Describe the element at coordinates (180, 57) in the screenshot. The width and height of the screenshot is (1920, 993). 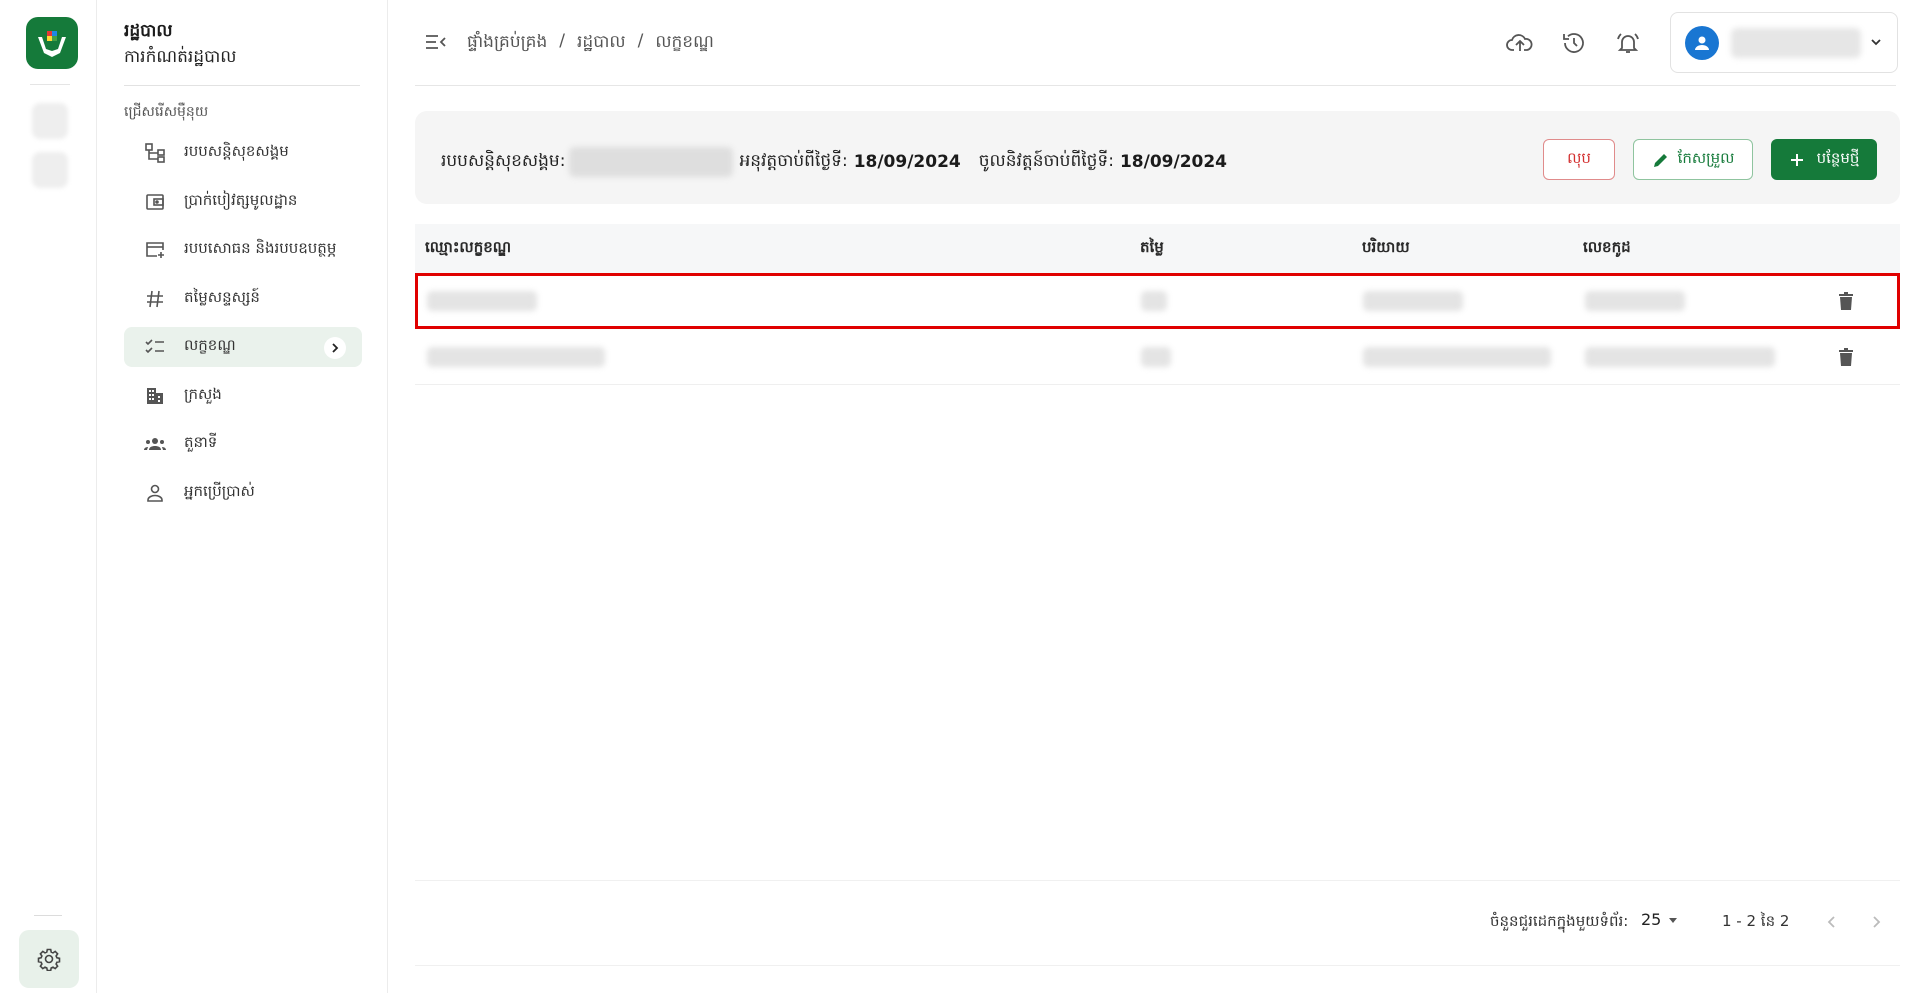
I see `section-subtitle: ការកំណត់រដ្ឋបាល` at that location.